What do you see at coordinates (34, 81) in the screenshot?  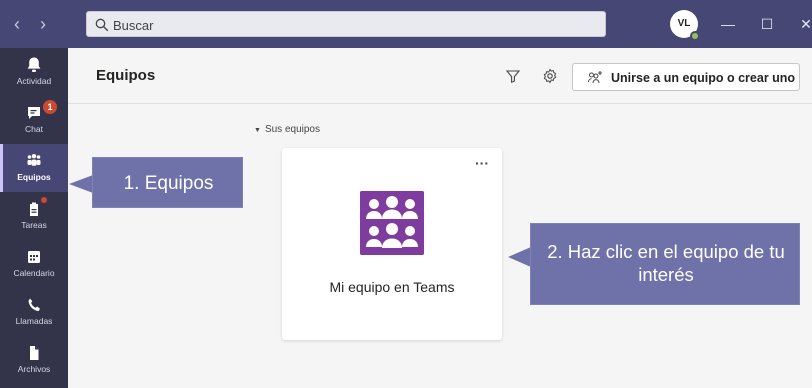 I see `rail-label: Actividad` at bounding box center [34, 81].